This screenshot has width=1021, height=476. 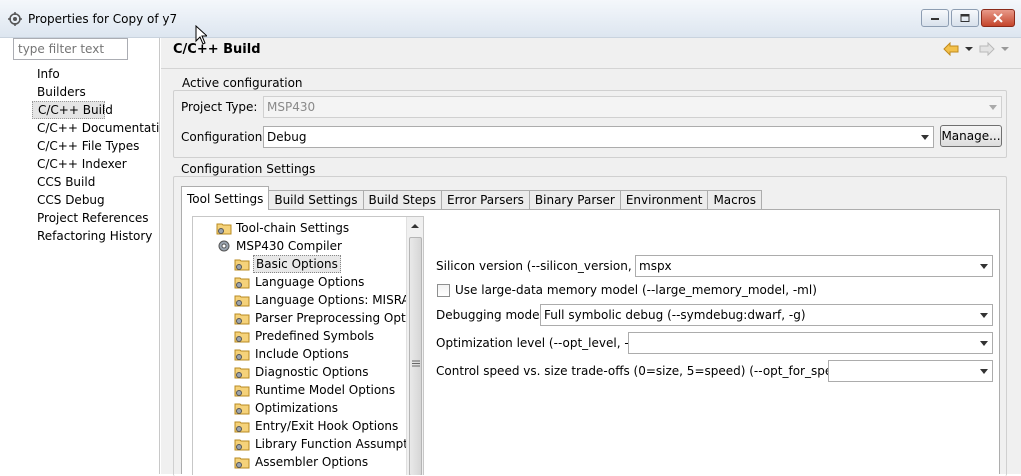 What do you see at coordinates (96, 164) in the screenshot?
I see `nav-item-cpp-indexer: C/C++ Indexer` at bounding box center [96, 164].